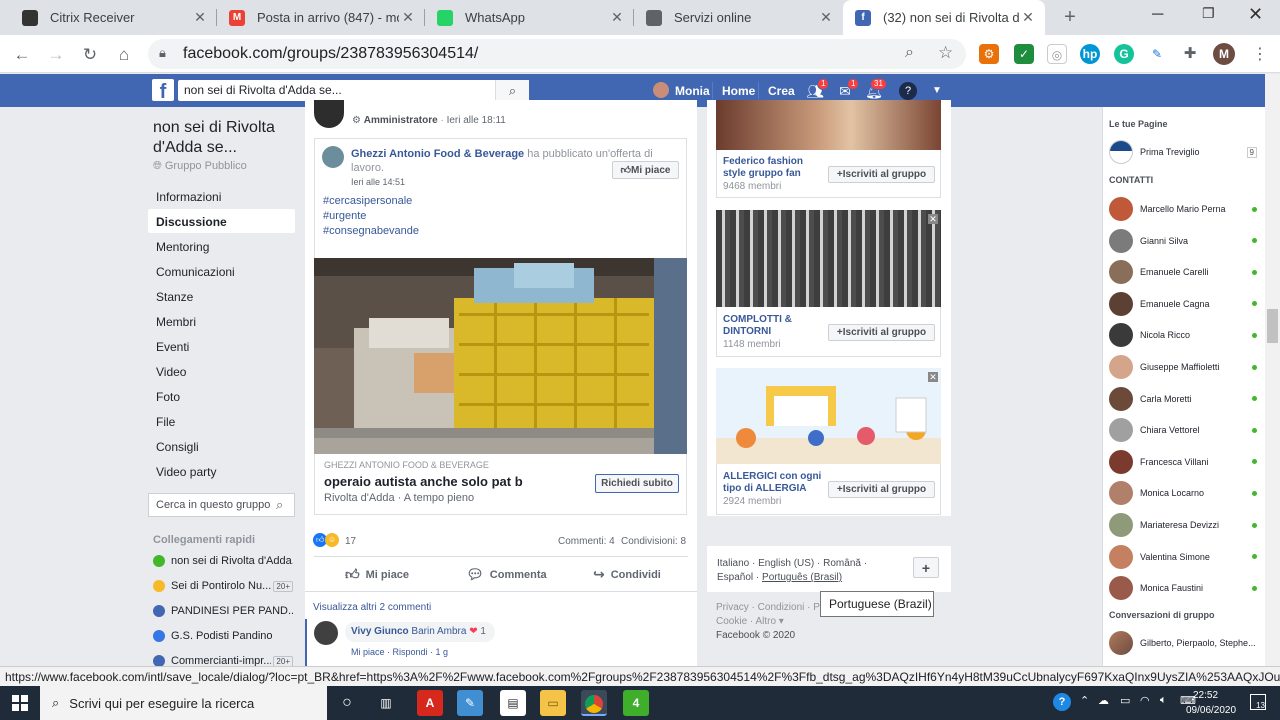 The width and height of the screenshot is (1280, 720). I want to click on notification-center-icon: 13, so click(1258, 702).